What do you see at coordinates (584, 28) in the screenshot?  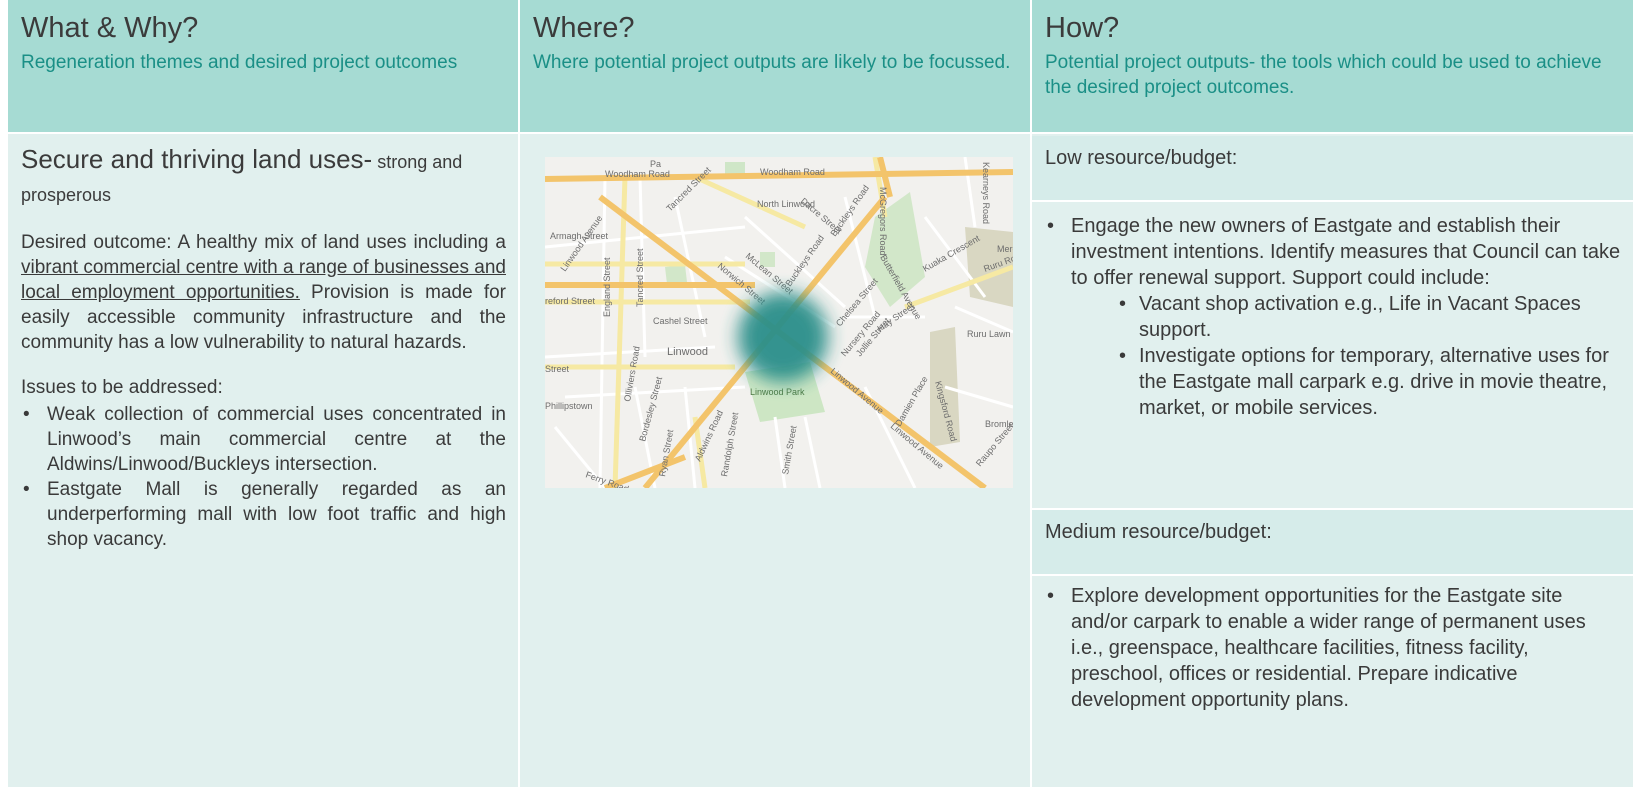 I see `header-title: Where?` at bounding box center [584, 28].